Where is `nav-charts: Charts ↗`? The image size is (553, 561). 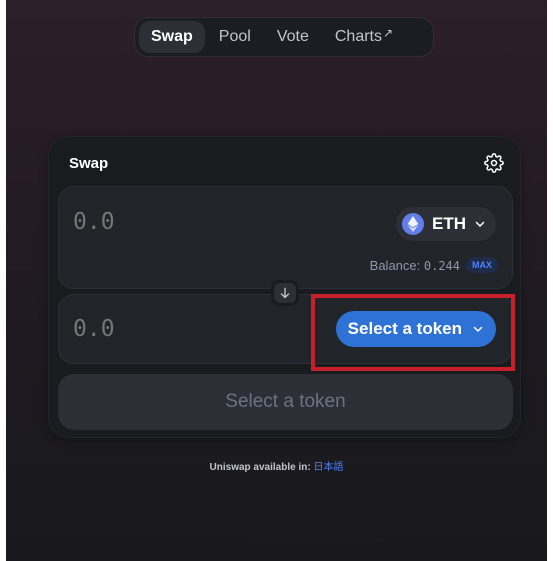 nav-charts: Charts ↗ is located at coordinates (364, 37).